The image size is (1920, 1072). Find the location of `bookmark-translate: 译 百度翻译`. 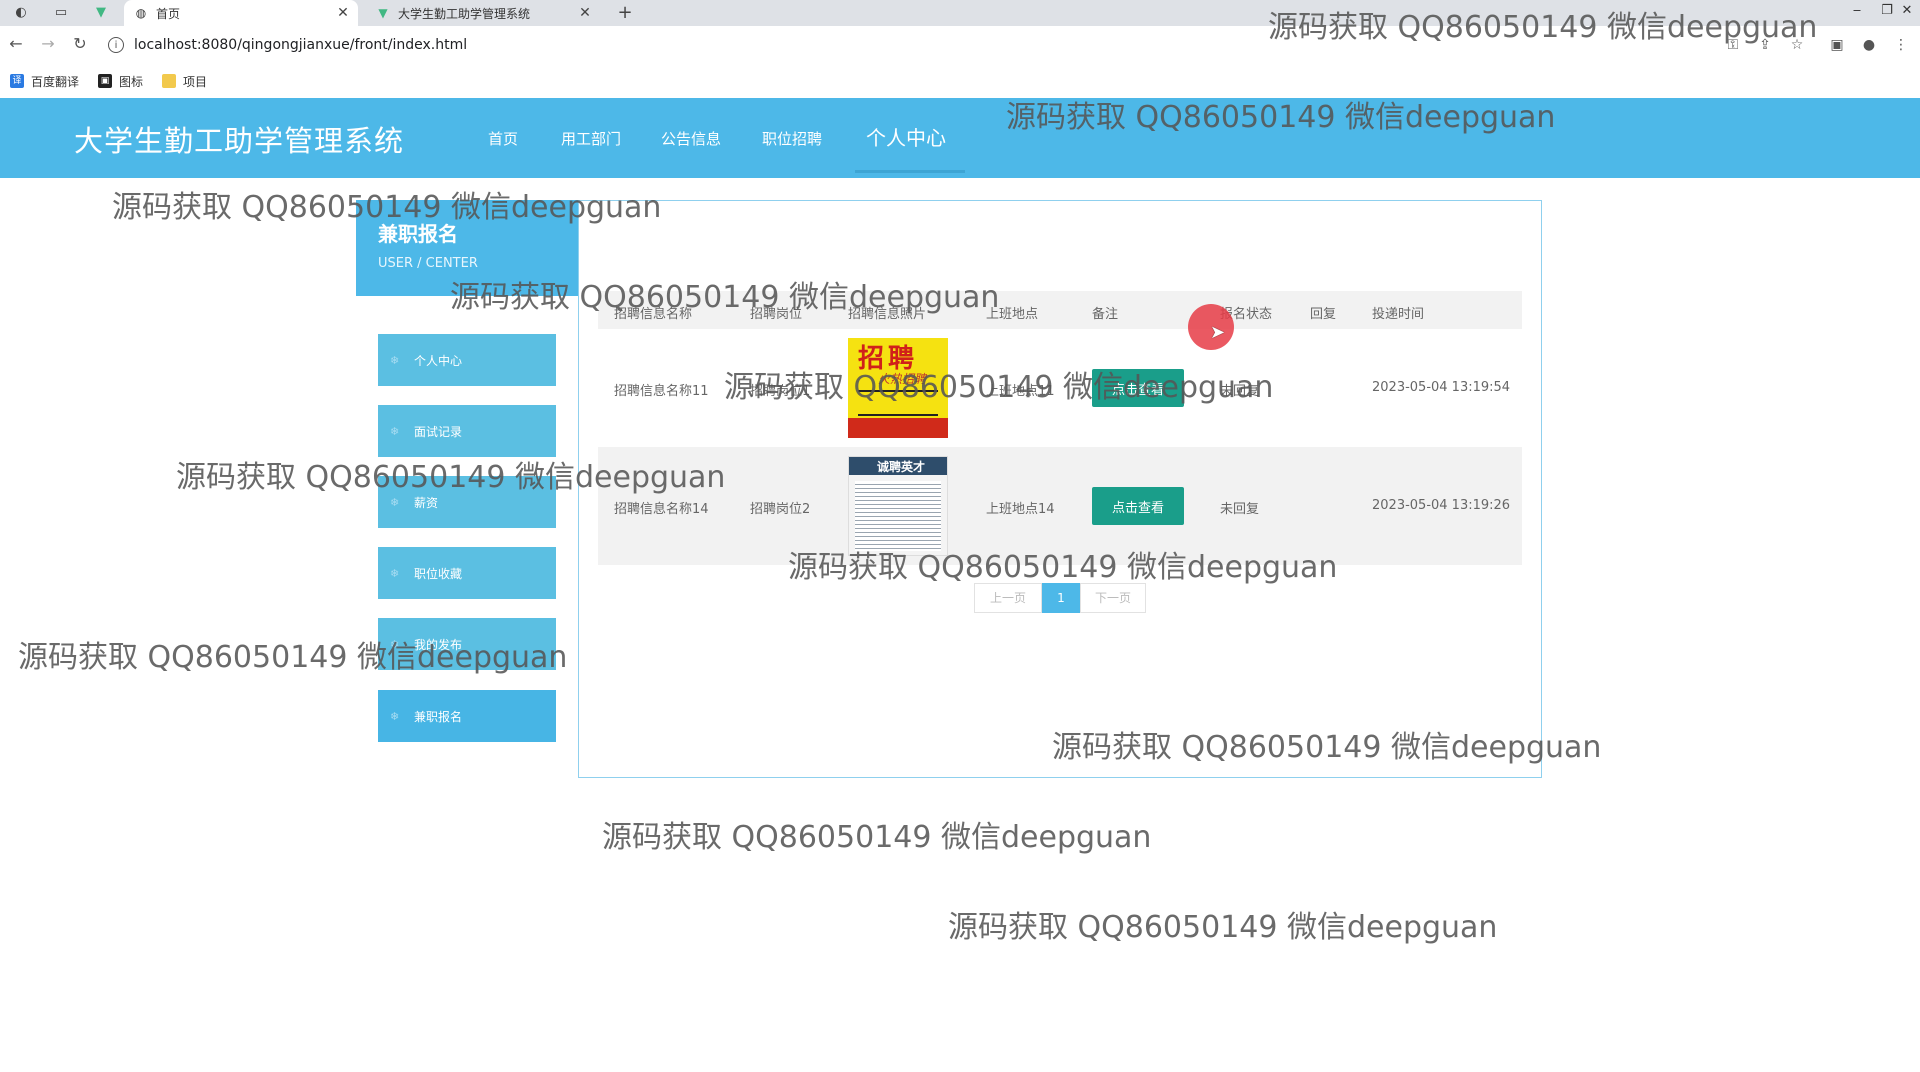

bookmark-translate: 译 百度翻译 is located at coordinates (44, 81).